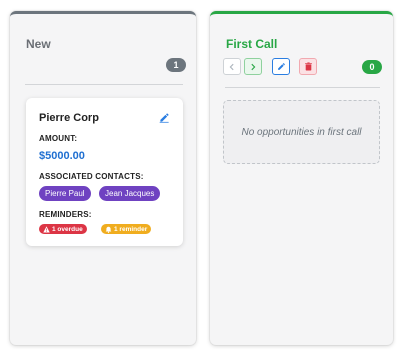 This screenshot has width=400, height=360. I want to click on column-title: First Call, so click(252, 44).